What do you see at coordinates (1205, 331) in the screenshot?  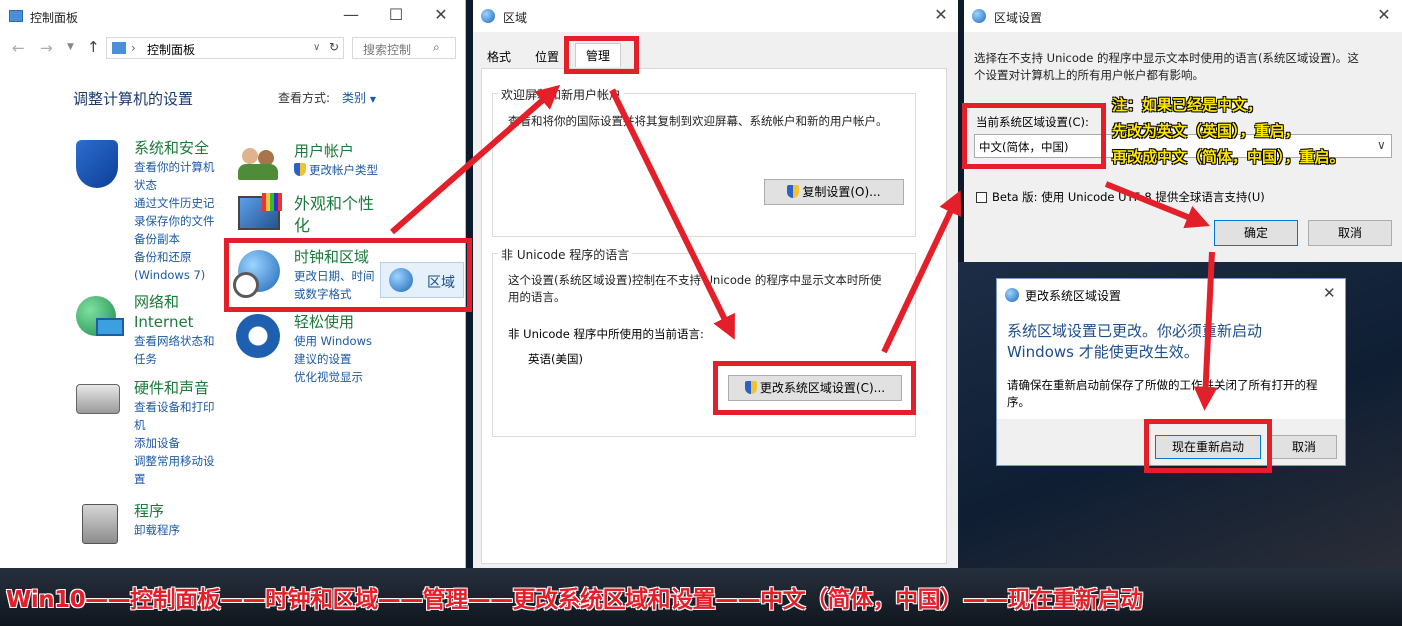 I see `arrow-ok-to-restart` at bounding box center [1205, 331].